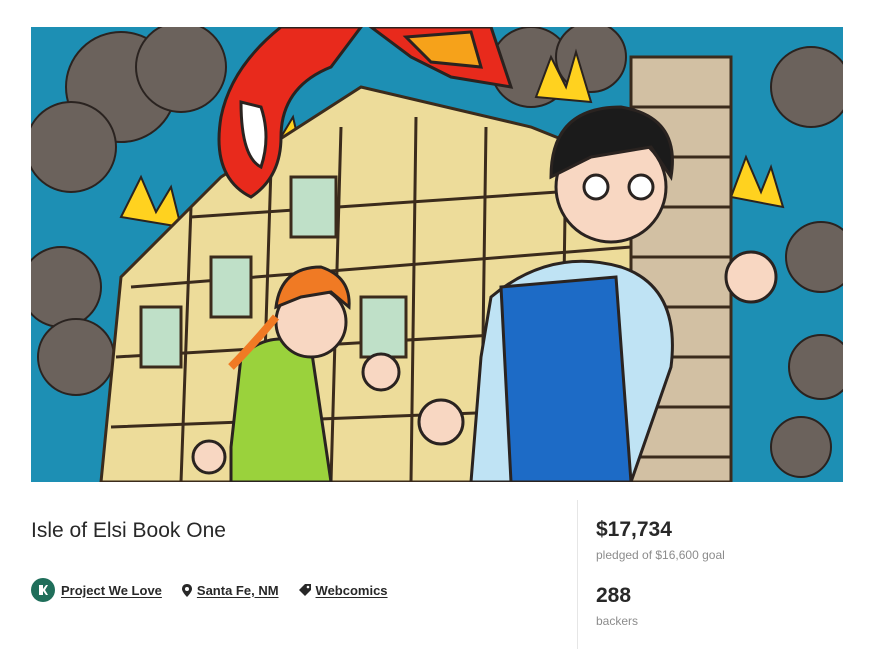 This screenshot has width=879, height=649. Describe the element at coordinates (577, 574) in the screenshot. I see `stats-divider` at that location.